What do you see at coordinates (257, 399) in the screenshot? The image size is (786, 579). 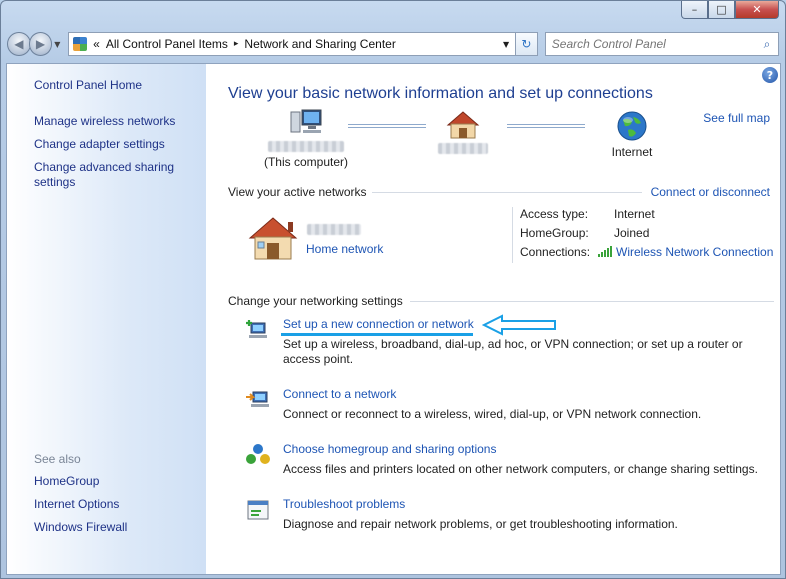 I see `connect-network-icon` at bounding box center [257, 399].